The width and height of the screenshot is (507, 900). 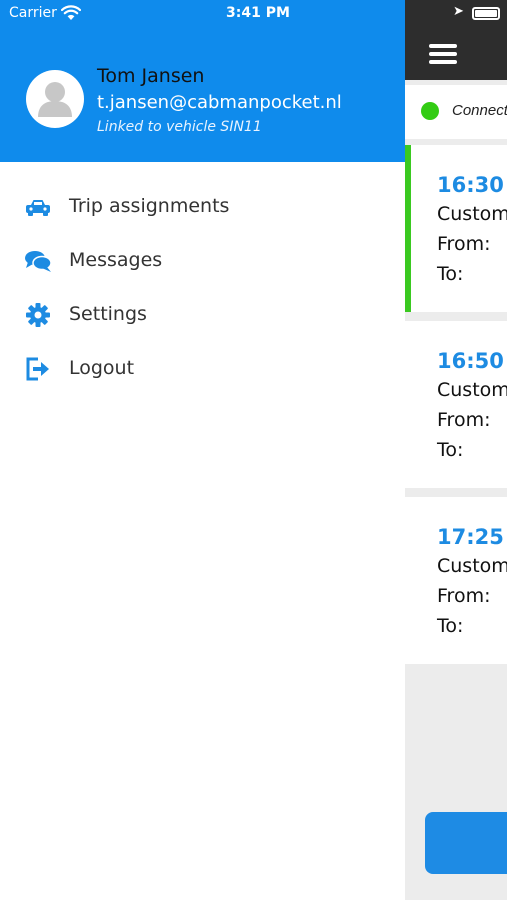 What do you see at coordinates (116, 260) in the screenshot?
I see `menu-item-label: Messages` at bounding box center [116, 260].